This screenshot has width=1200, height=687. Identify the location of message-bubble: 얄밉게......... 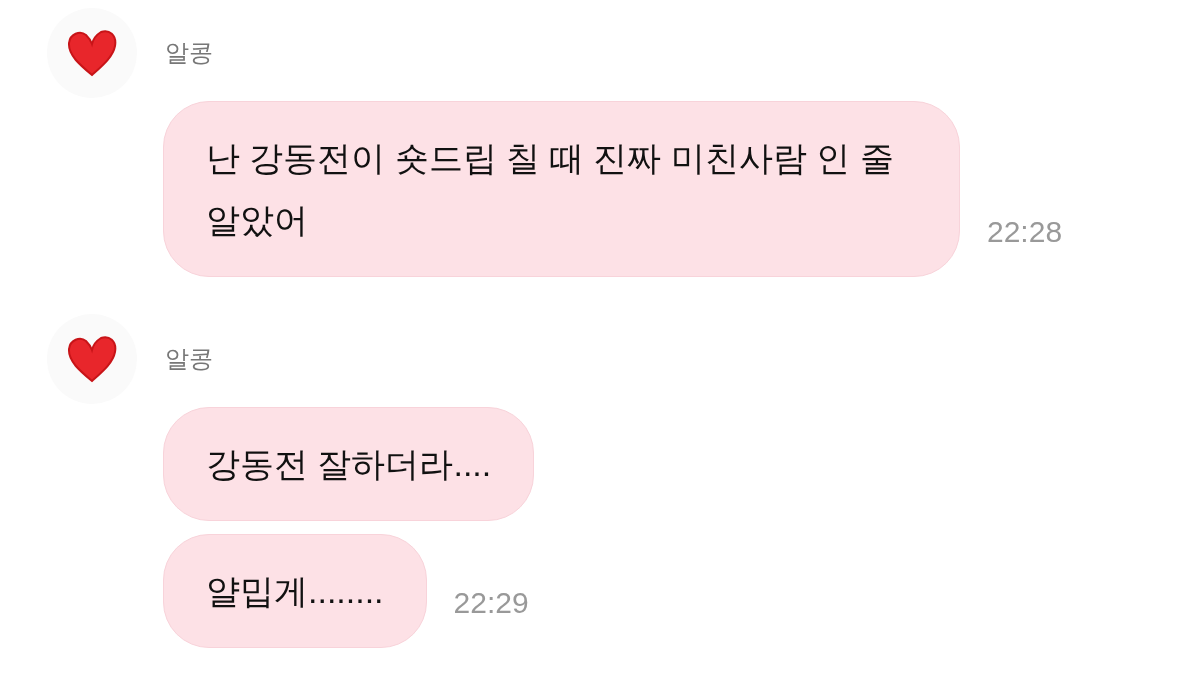
(295, 591).